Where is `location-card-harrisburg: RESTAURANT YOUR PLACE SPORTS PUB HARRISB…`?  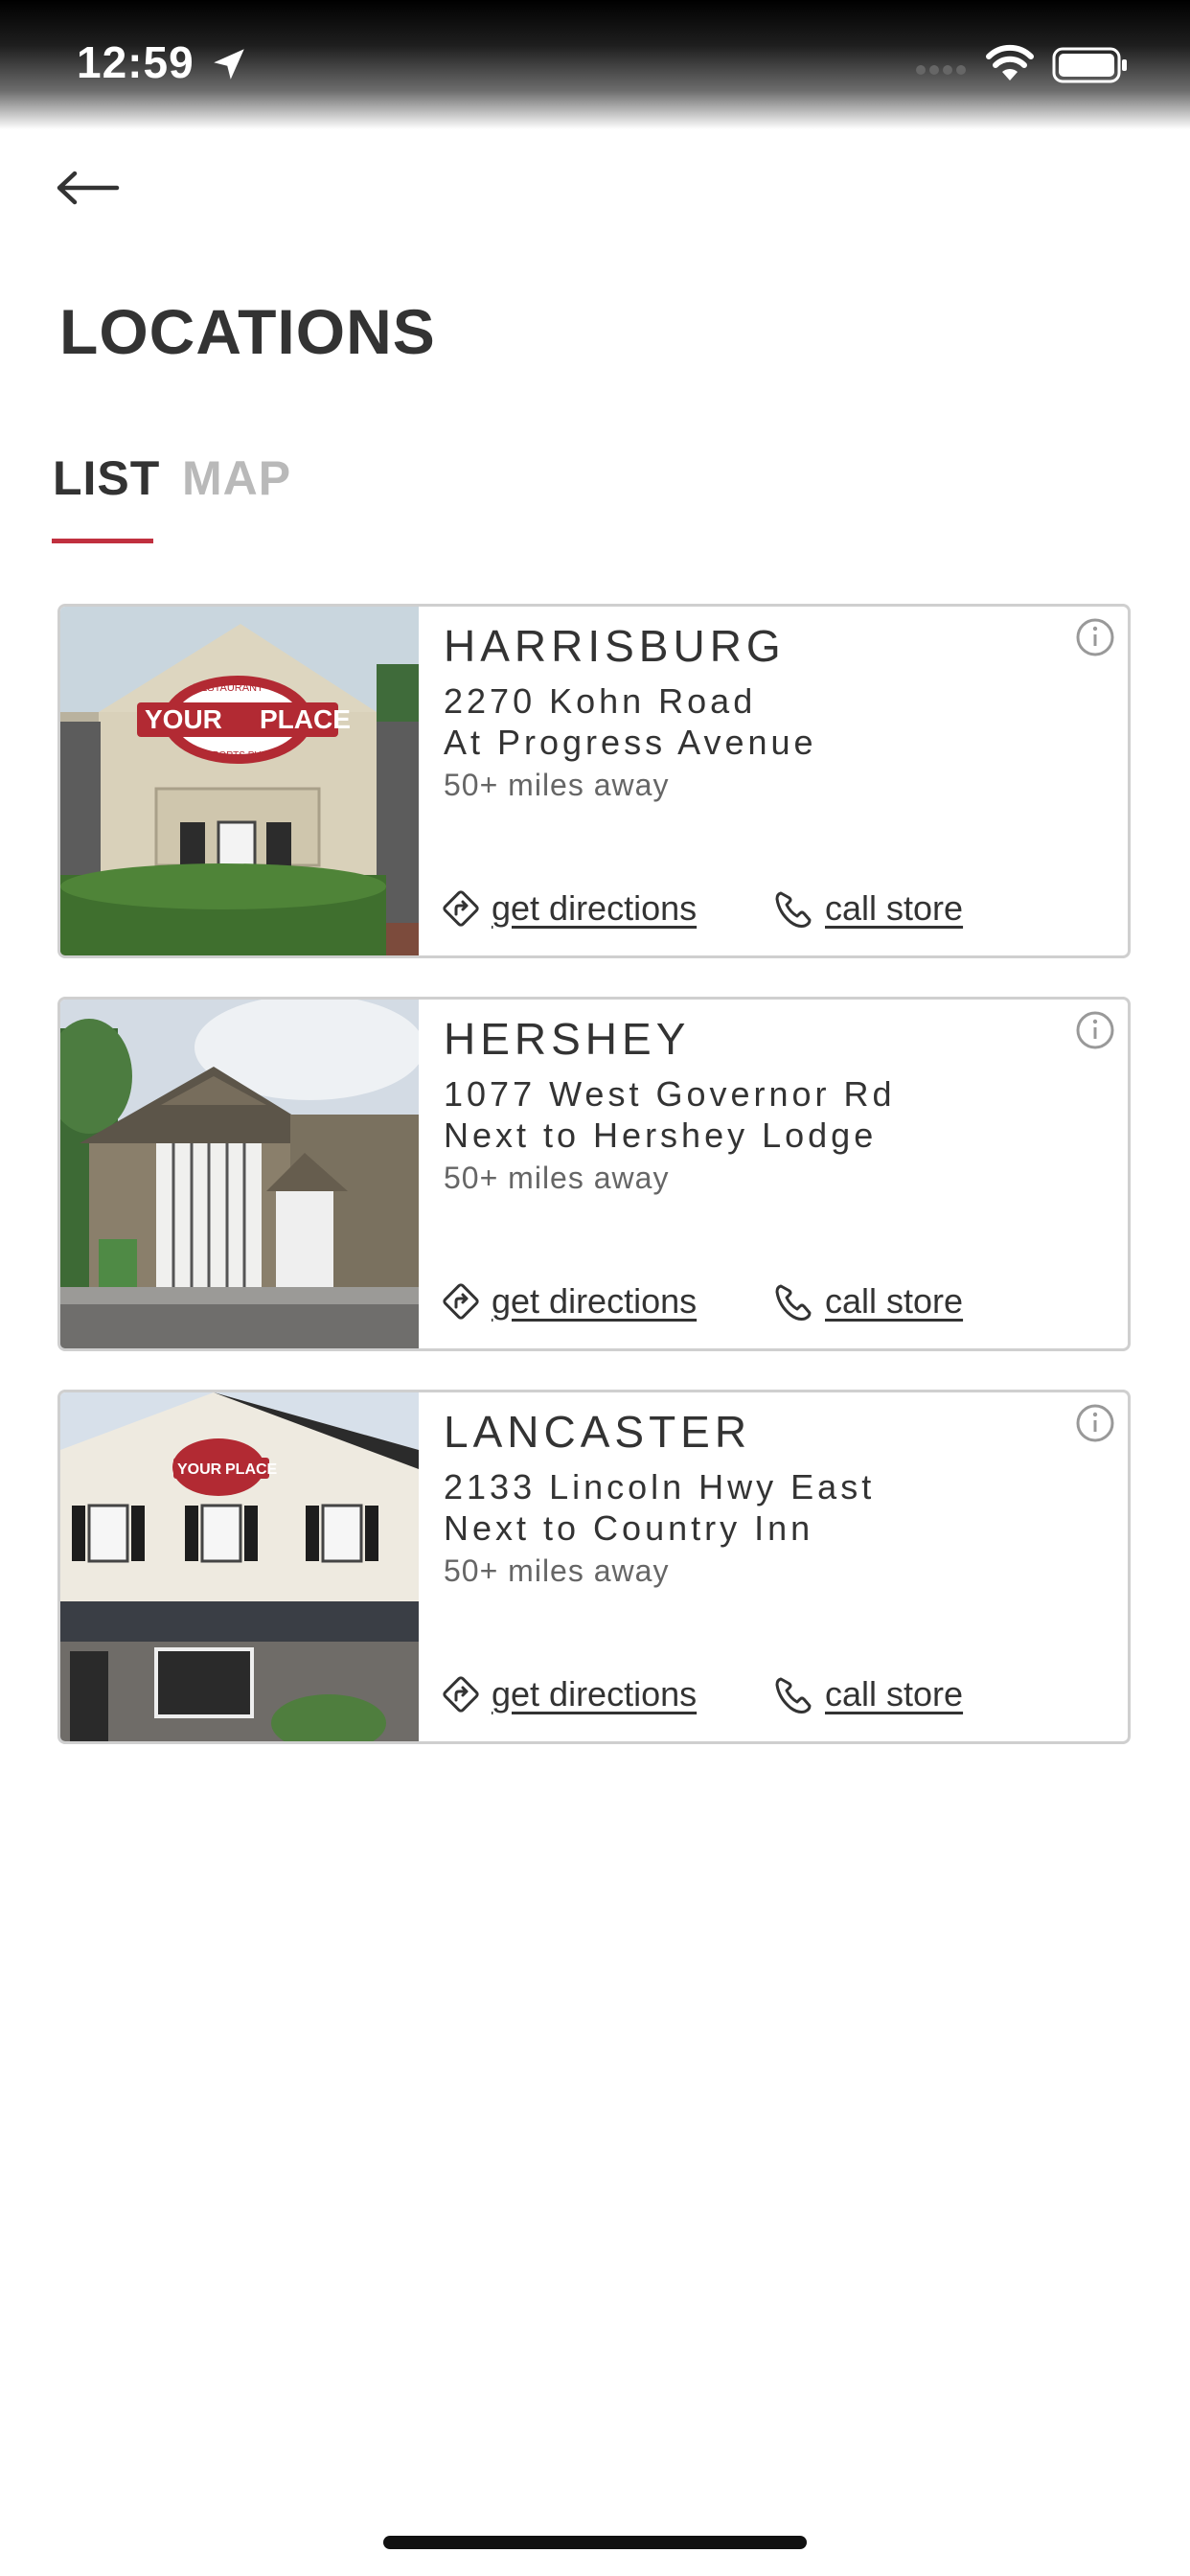
location-card-harrisburg: RESTAURANT YOUR PLACE SPORTS PUB HARRISB… is located at coordinates (594, 781).